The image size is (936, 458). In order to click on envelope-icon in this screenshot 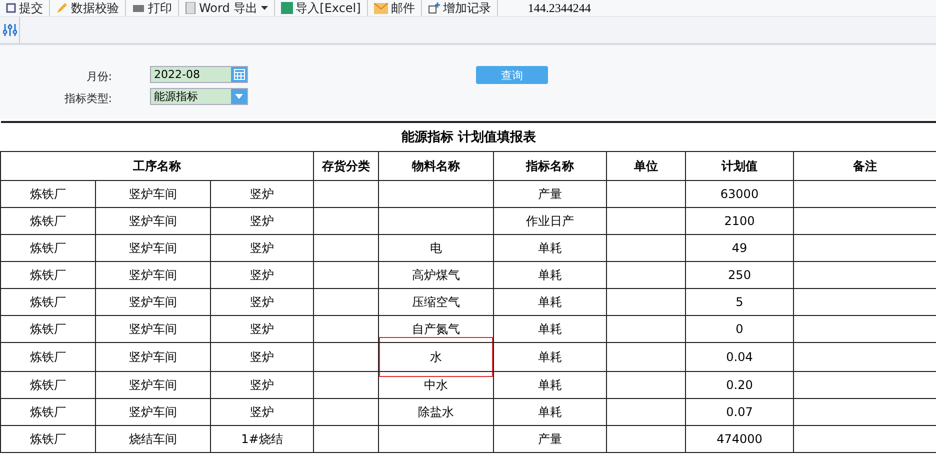, I will do `click(381, 8)`.